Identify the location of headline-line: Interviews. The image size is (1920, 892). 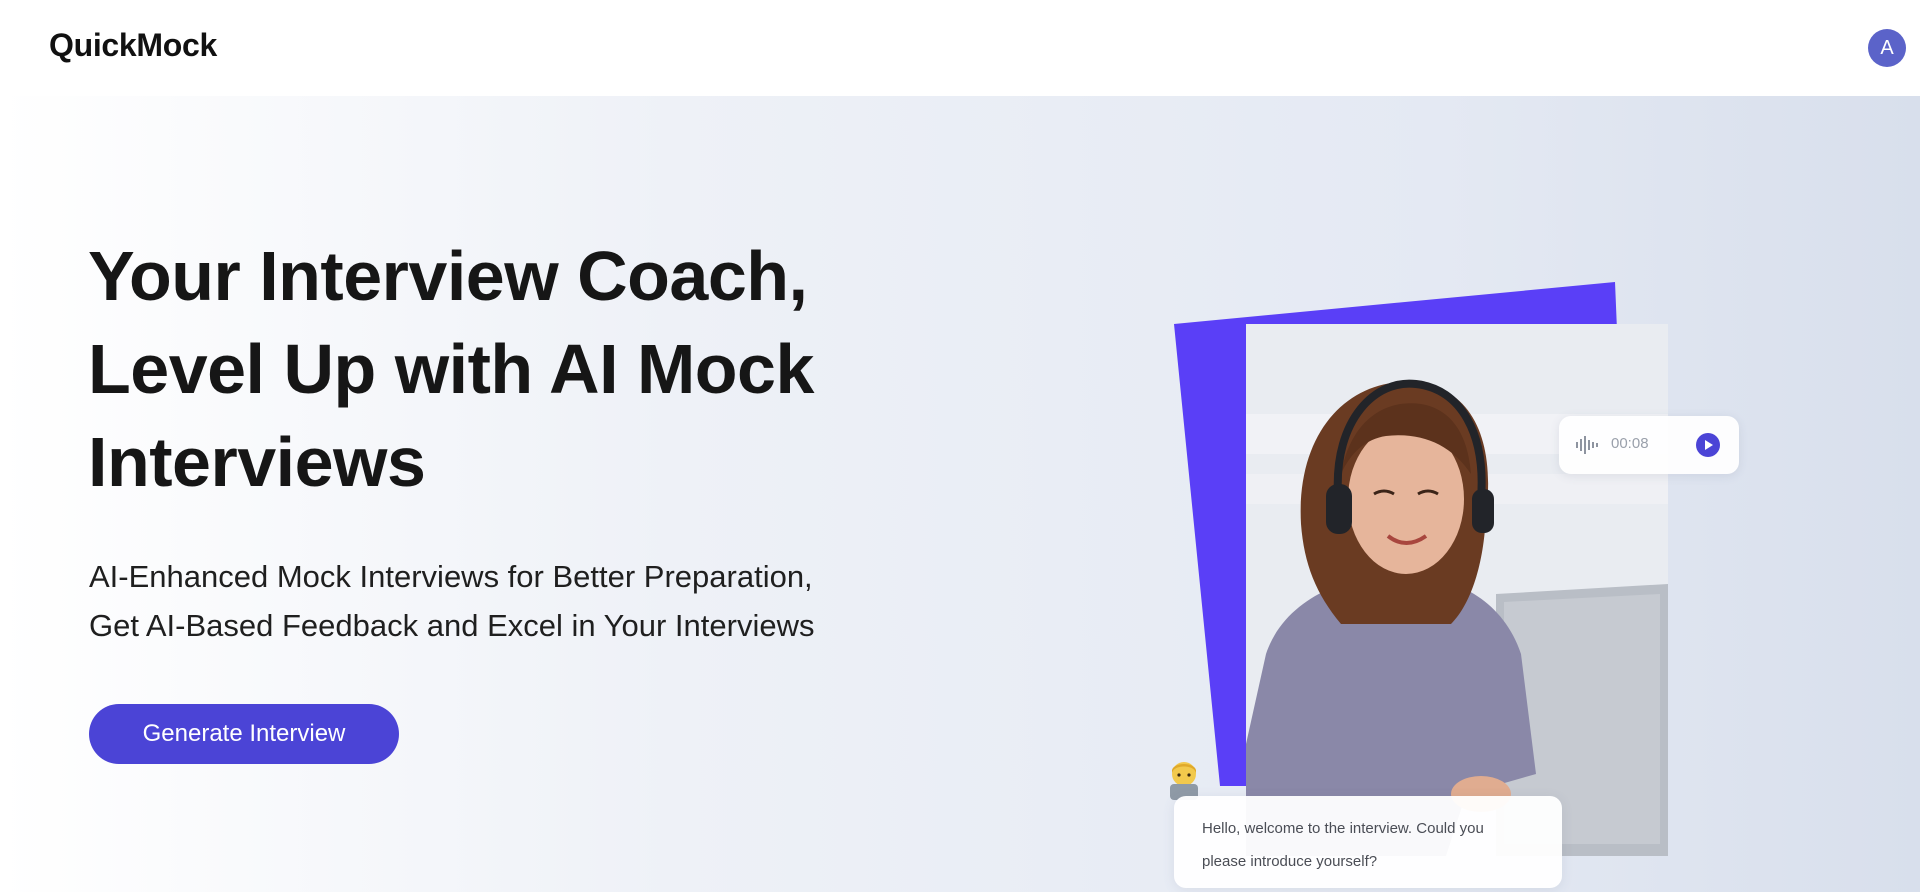
(257, 462).